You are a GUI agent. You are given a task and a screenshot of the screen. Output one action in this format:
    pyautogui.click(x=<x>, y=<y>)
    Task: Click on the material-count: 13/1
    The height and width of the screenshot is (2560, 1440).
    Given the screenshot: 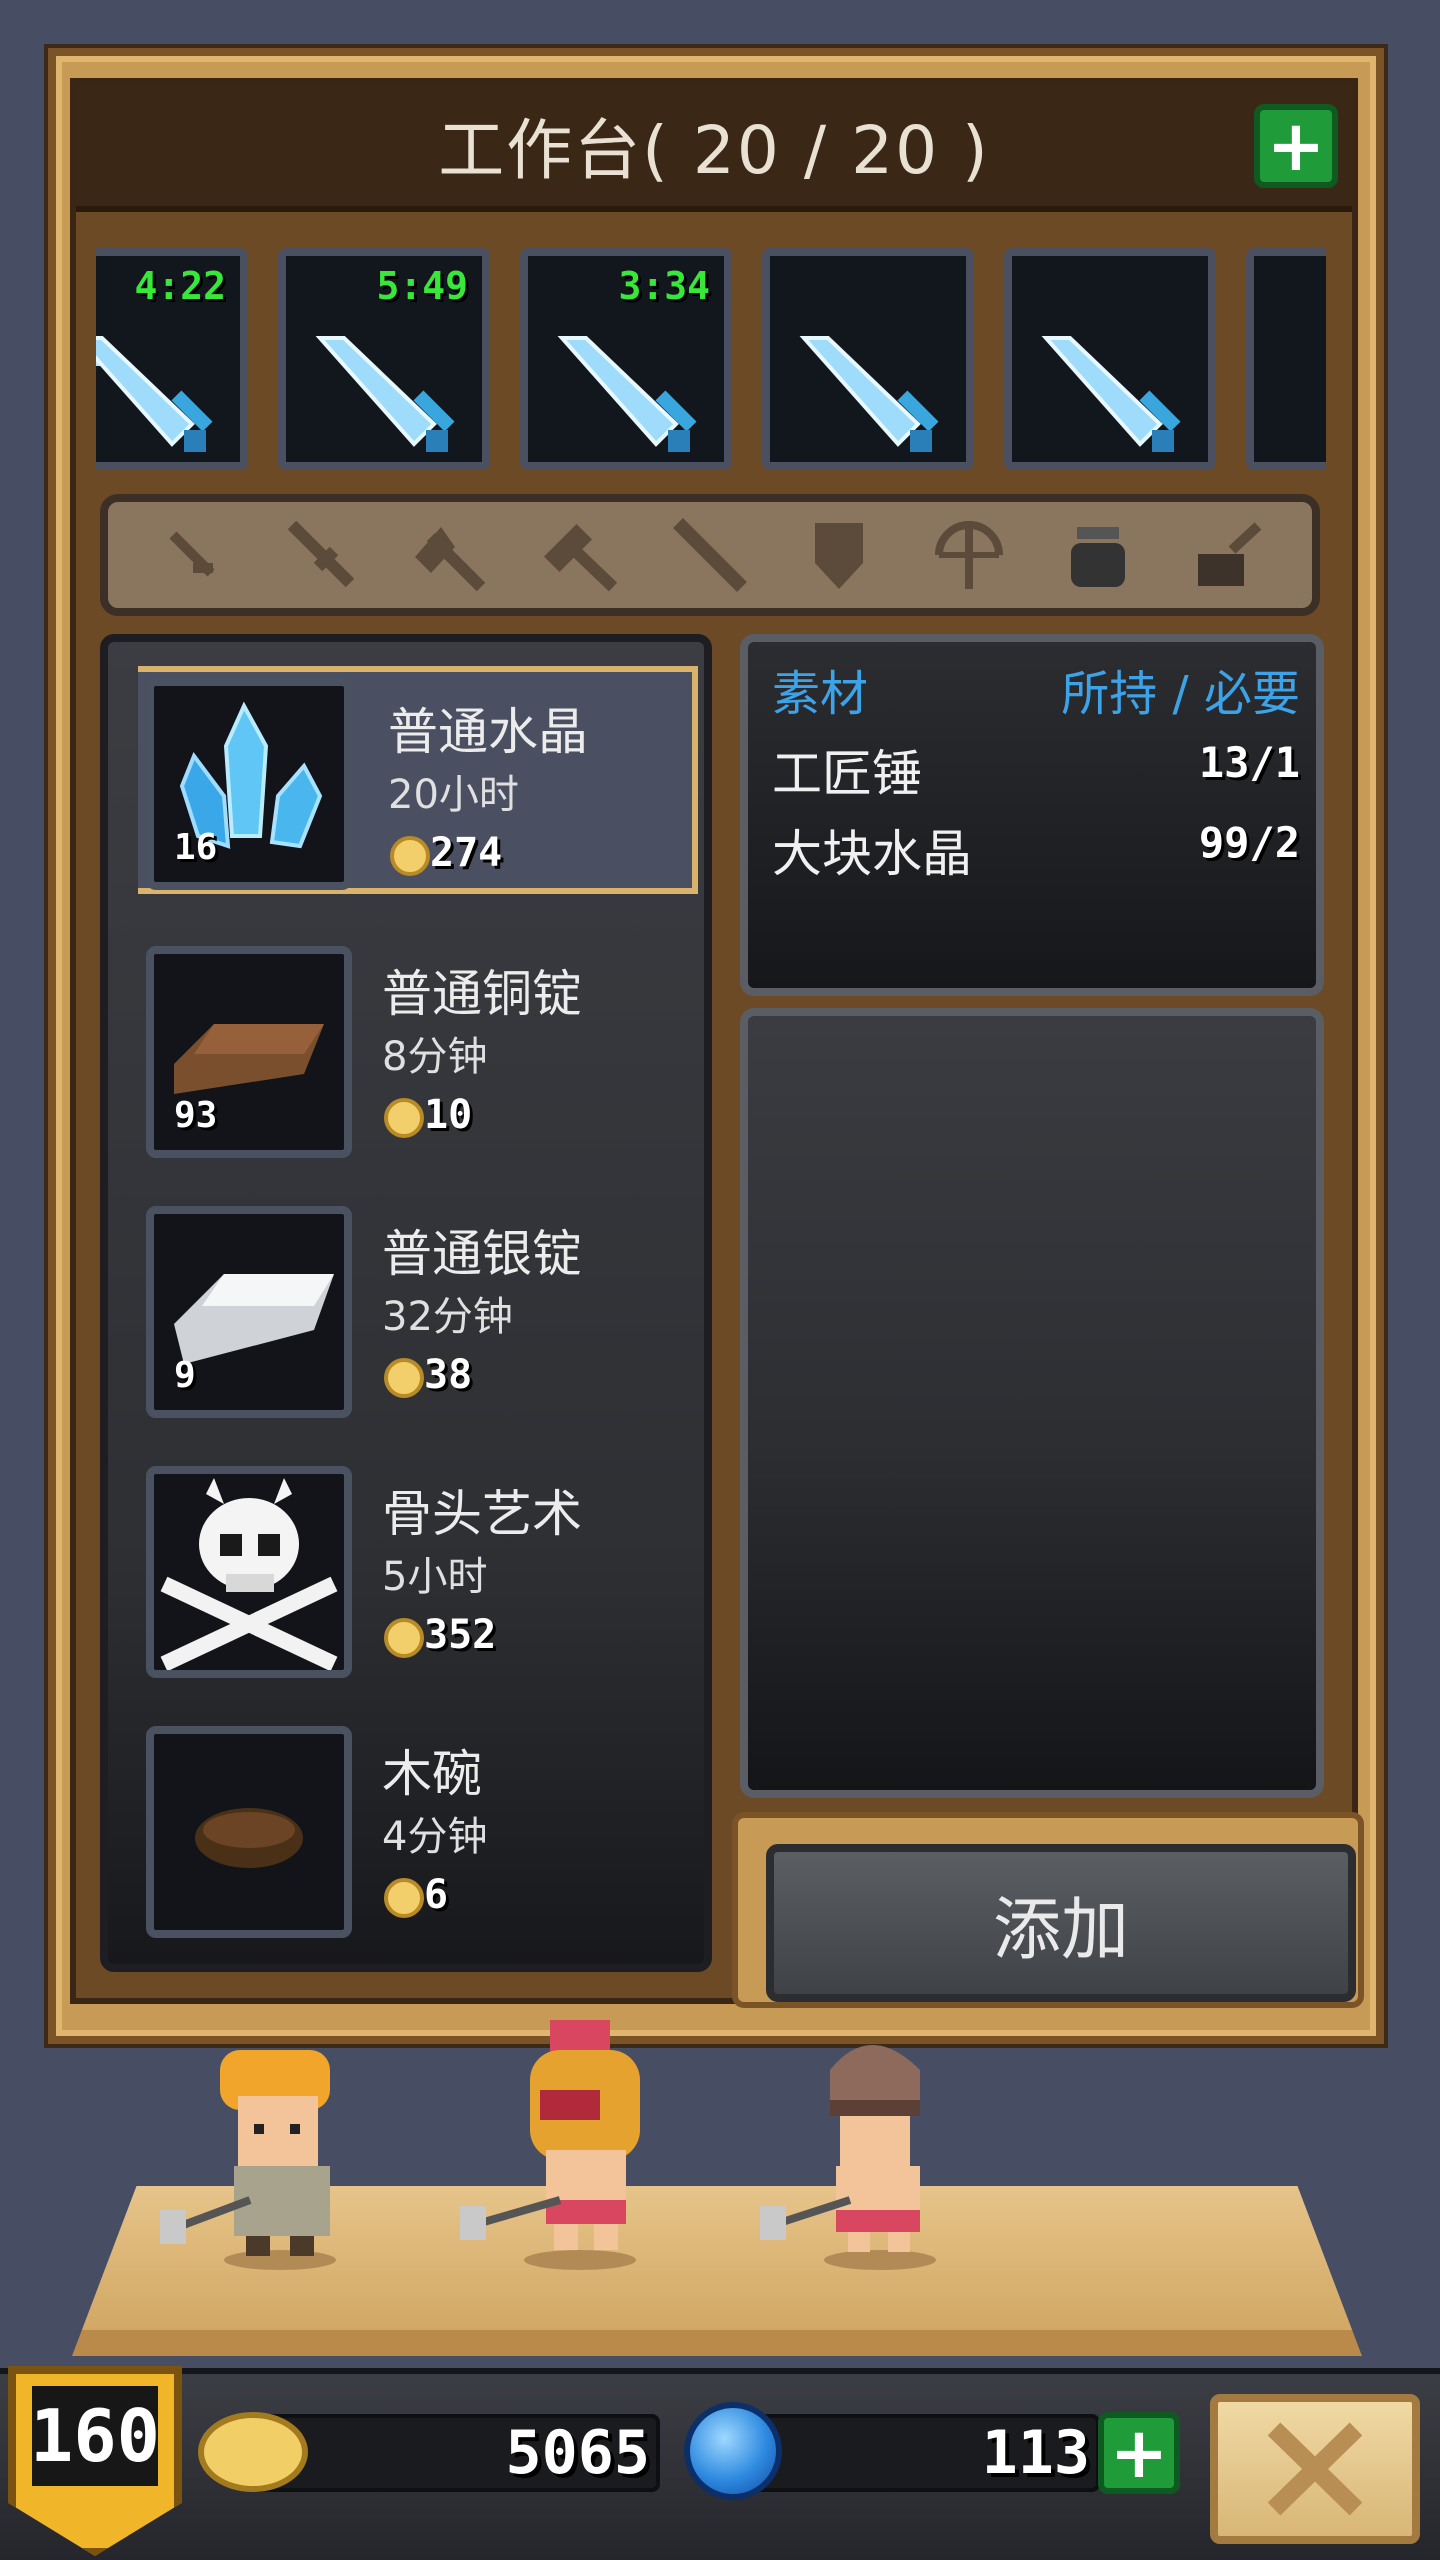 What is the action you would take?
    pyautogui.click(x=1249, y=762)
    